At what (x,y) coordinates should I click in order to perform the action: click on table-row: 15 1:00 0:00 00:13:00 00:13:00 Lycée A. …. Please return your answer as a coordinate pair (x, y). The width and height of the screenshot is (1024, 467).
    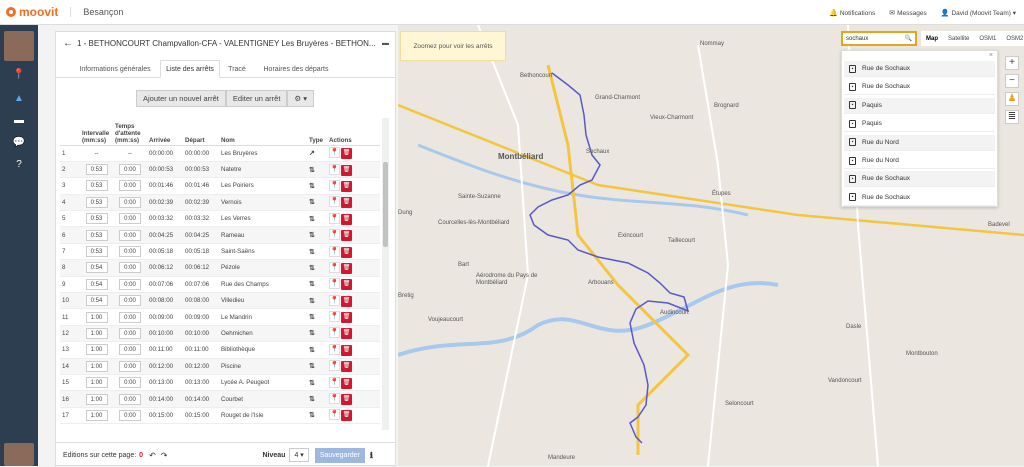
    Looking at the image, I should click on (220, 383).